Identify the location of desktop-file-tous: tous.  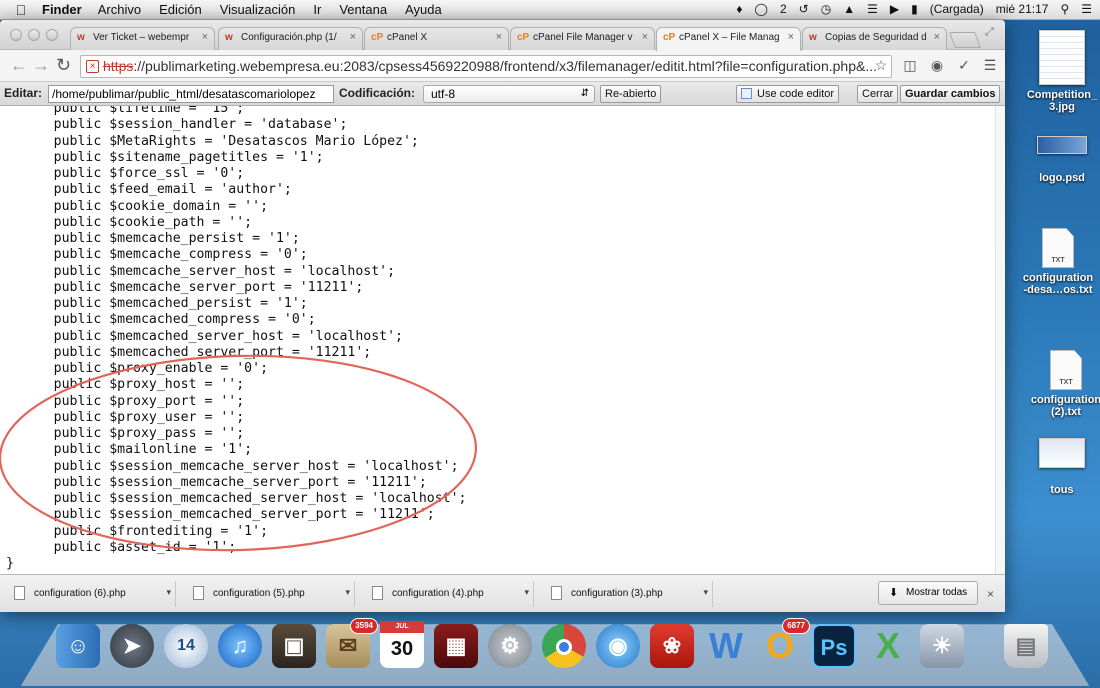
(1061, 467).